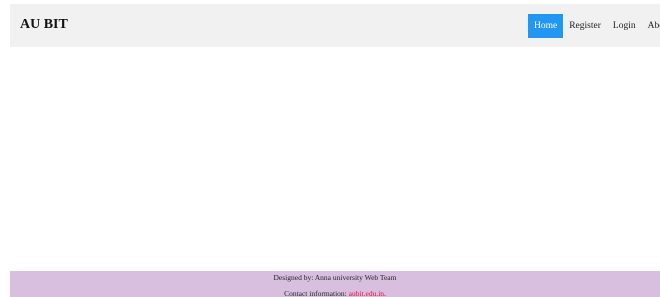  What do you see at coordinates (385, 293) in the screenshot?
I see `contact-suffix: .` at bounding box center [385, 293].